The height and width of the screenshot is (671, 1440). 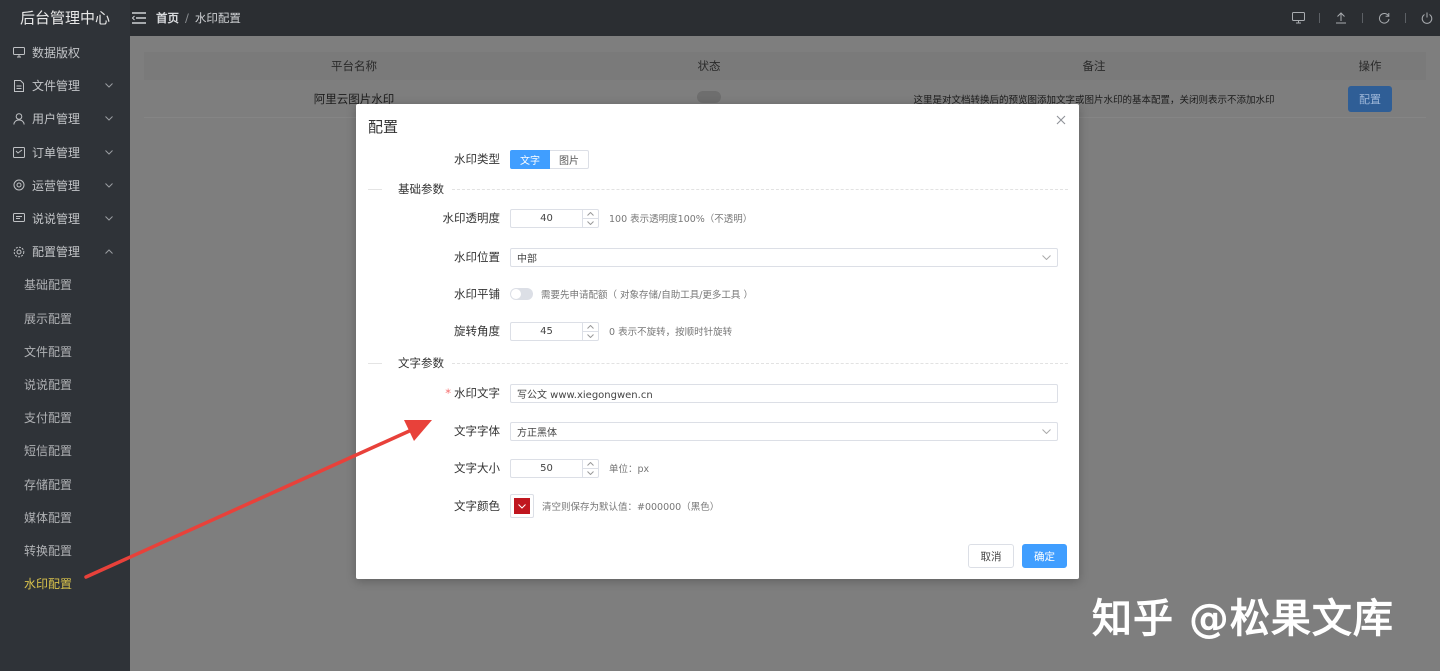 I want to click on sidebar-subitem-media: 媒体配置, so click(x=65, y=517).